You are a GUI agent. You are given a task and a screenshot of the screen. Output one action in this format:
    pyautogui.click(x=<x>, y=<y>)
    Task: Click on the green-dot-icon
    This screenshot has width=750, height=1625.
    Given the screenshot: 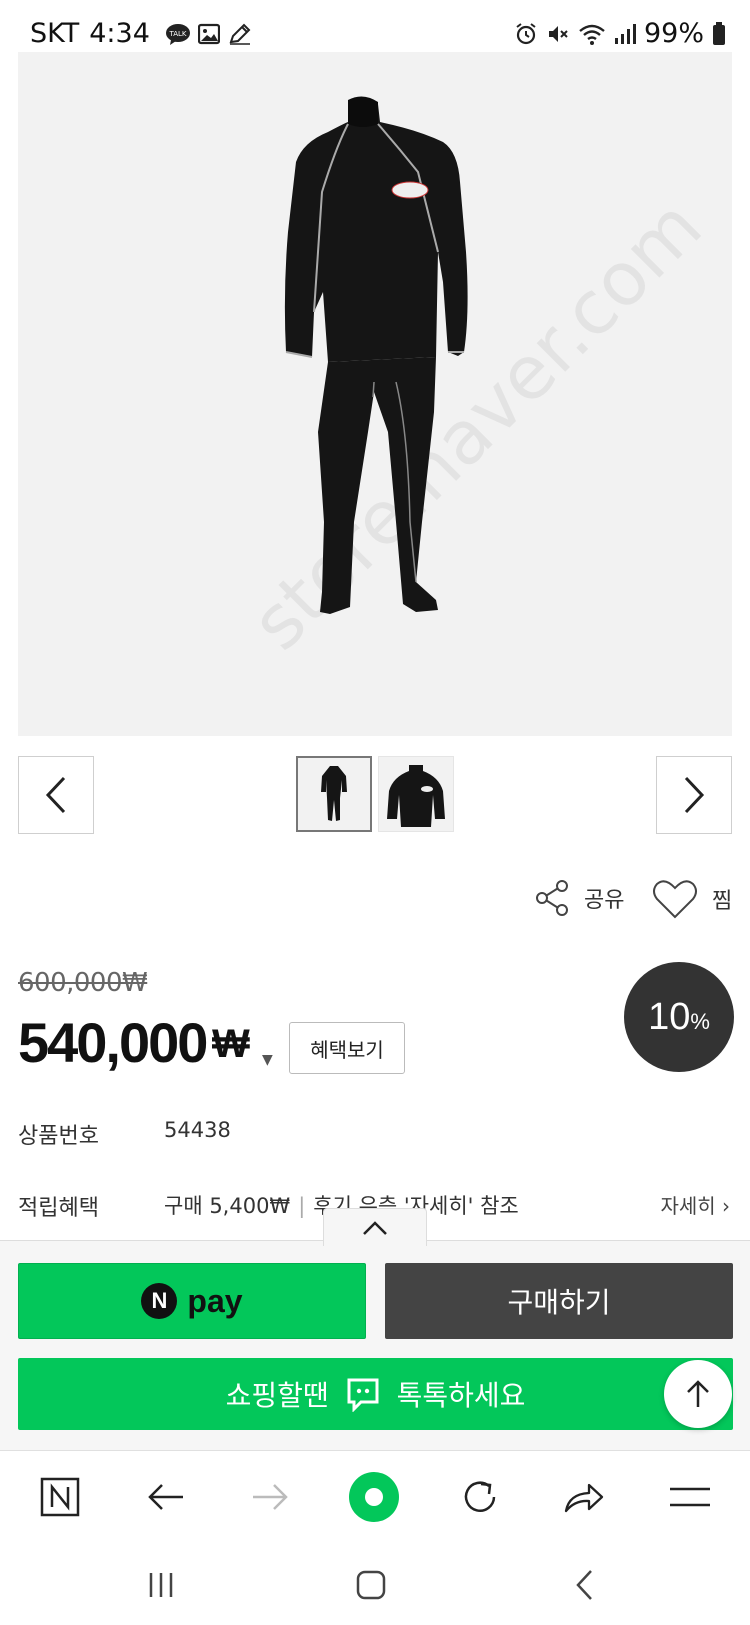 What is the action you would take?
    pyautogui.click(x=374, y=1497)
    